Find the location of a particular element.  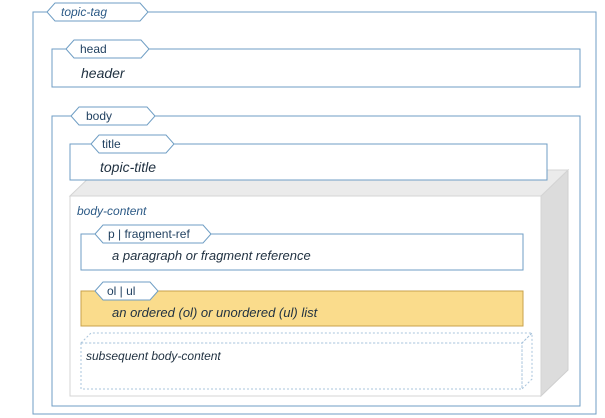

topic-tag-label: topic-tag is located at coordinates (84, 12).